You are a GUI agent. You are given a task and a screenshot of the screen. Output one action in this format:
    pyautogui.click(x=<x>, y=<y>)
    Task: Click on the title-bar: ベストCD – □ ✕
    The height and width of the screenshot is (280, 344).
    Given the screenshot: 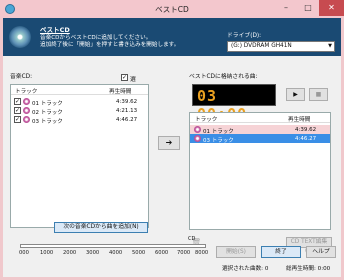 What is the action you would take?
    pyautogui.click(x=172, y=9)
    